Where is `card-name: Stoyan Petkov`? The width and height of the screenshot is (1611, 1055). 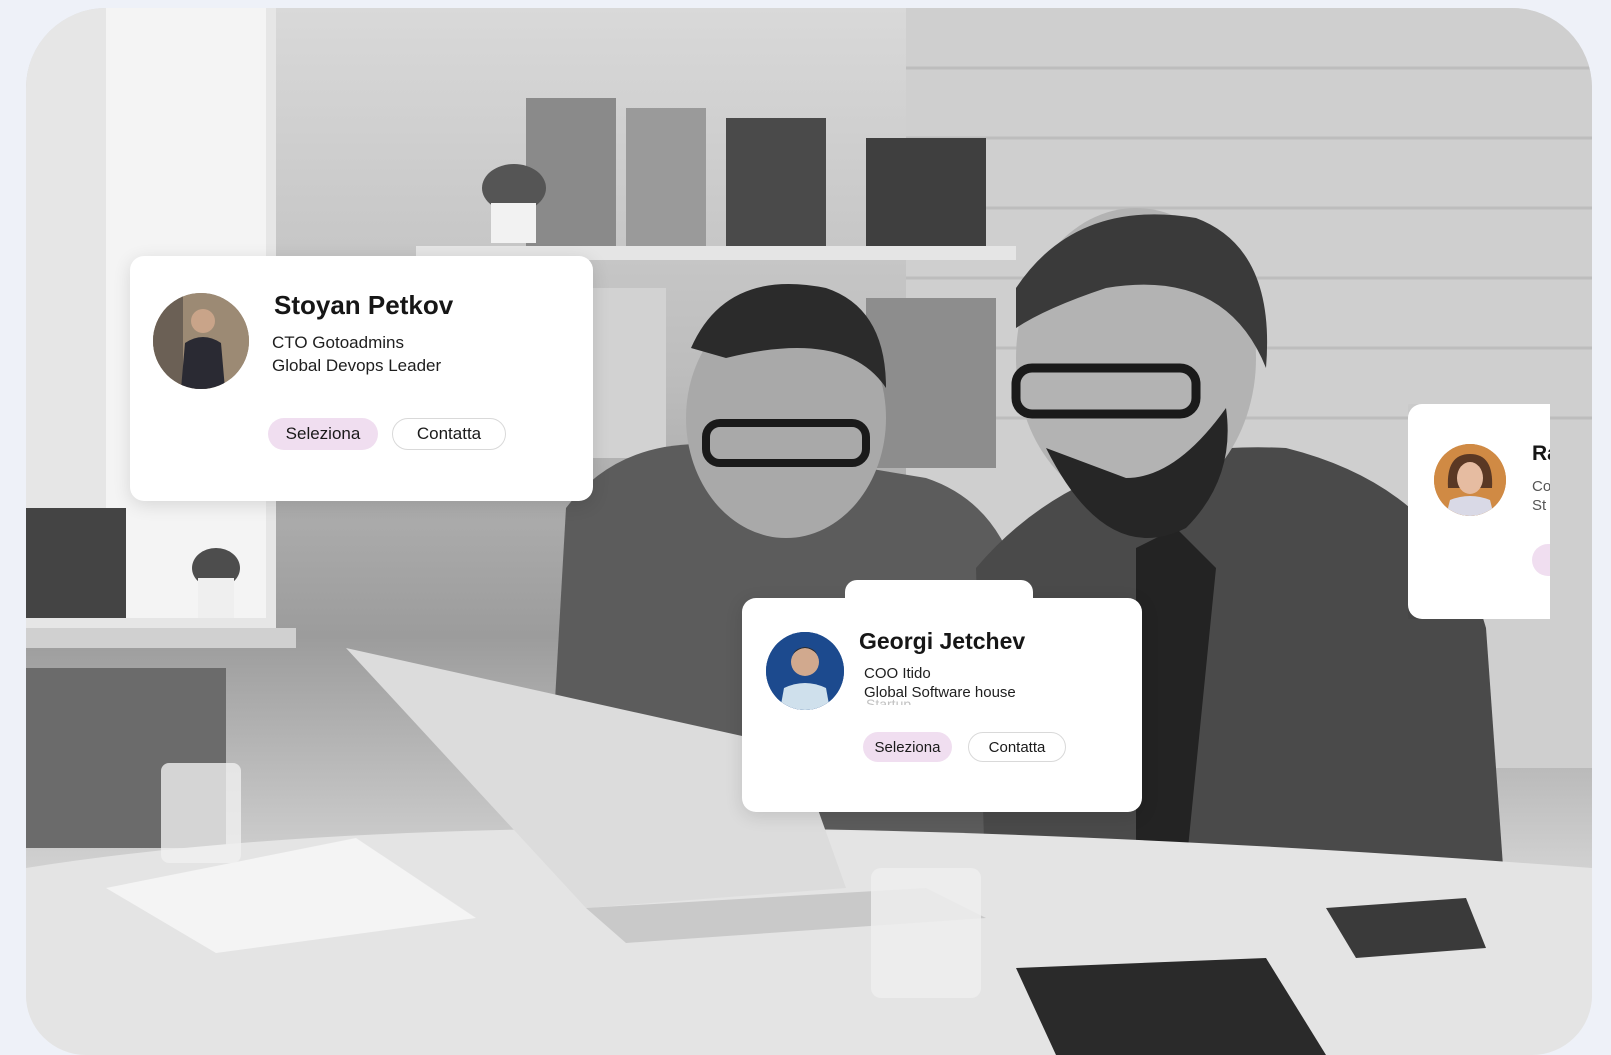 card-name: Stoyan Petkov is located at coordinates (364, 305).